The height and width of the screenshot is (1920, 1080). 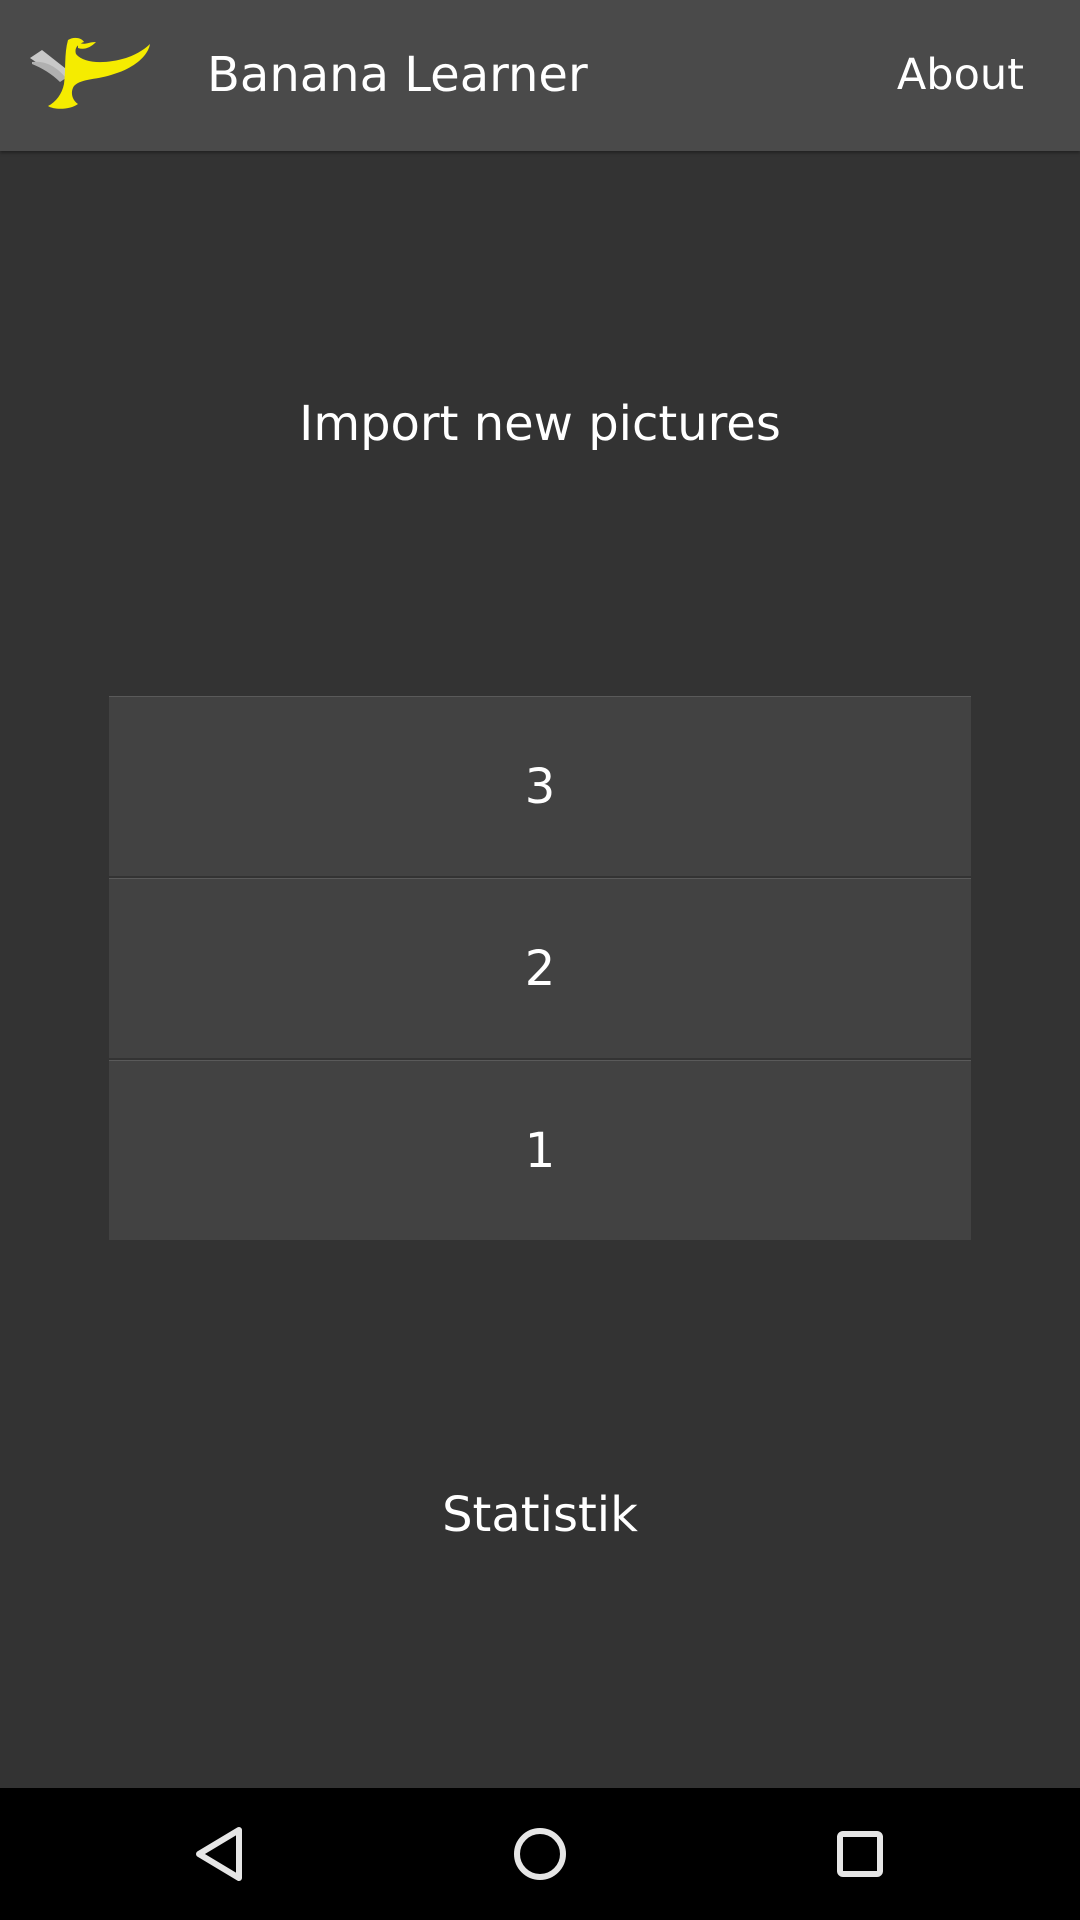 What do you see at coordinates (540, 1515) in the screenshot?
I see `statistics-button: Statistik` at bounding box center [540, 1515].